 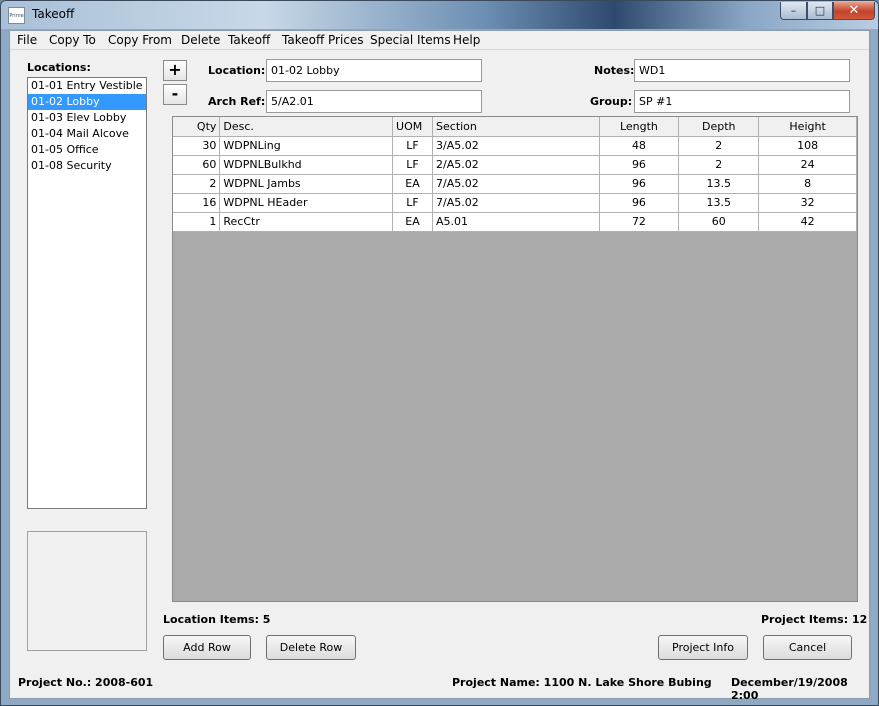 I want to click on cell-section: 3/A5.02, so click(x=516, y=146).